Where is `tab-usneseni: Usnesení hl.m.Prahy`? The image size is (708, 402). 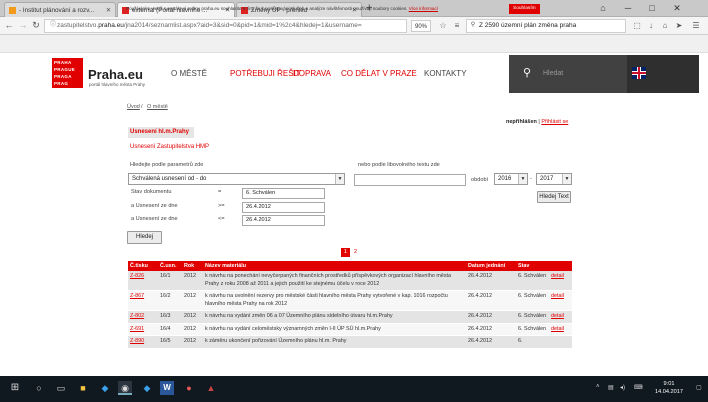 tab-usneseni: Usnesení hl.m.Prahy is located at coordinates (161, 132).